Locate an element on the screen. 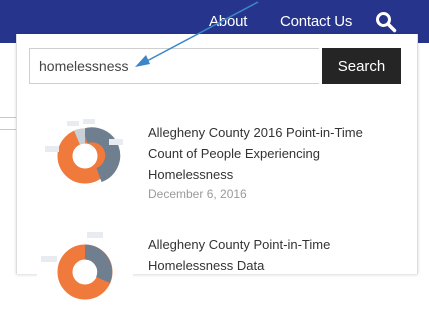 The image size is (429, 309). nav-about-link: About is located at coordinates (228, 21).